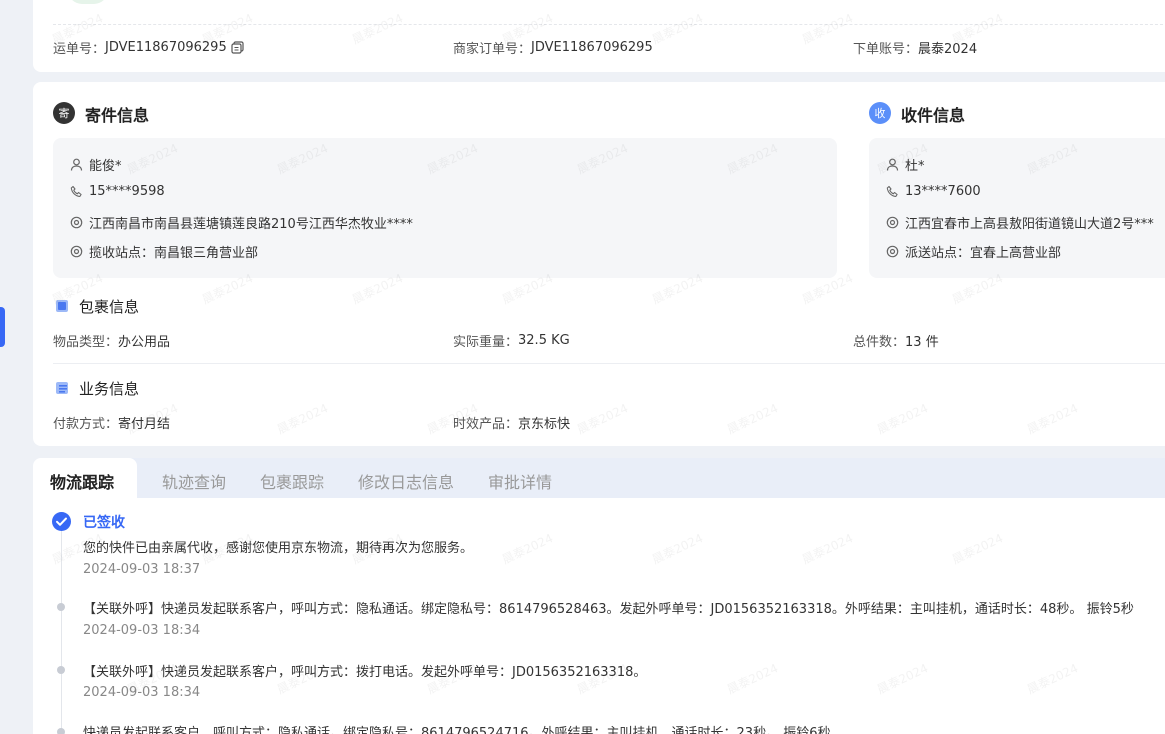 The image size is (1165, 734). Describe the element at coordinates (511, 341) in the screenshot. I see `package-weight: 实际重量： 32.5 KG` at that location.